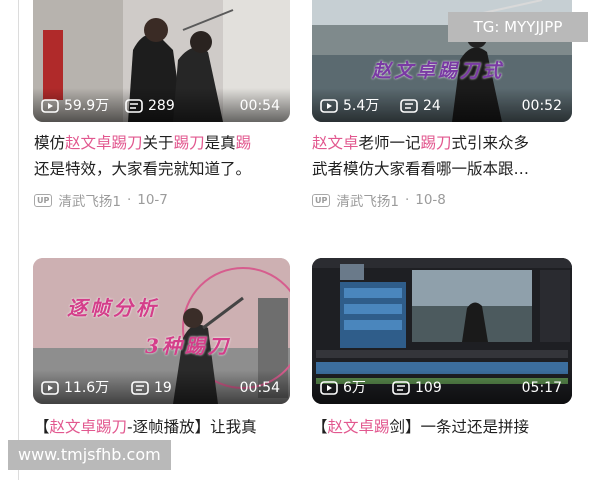 The width and height of the screenshot is (600, 480). I want to click on view-count-value: 5.4万, so click(361, 106).